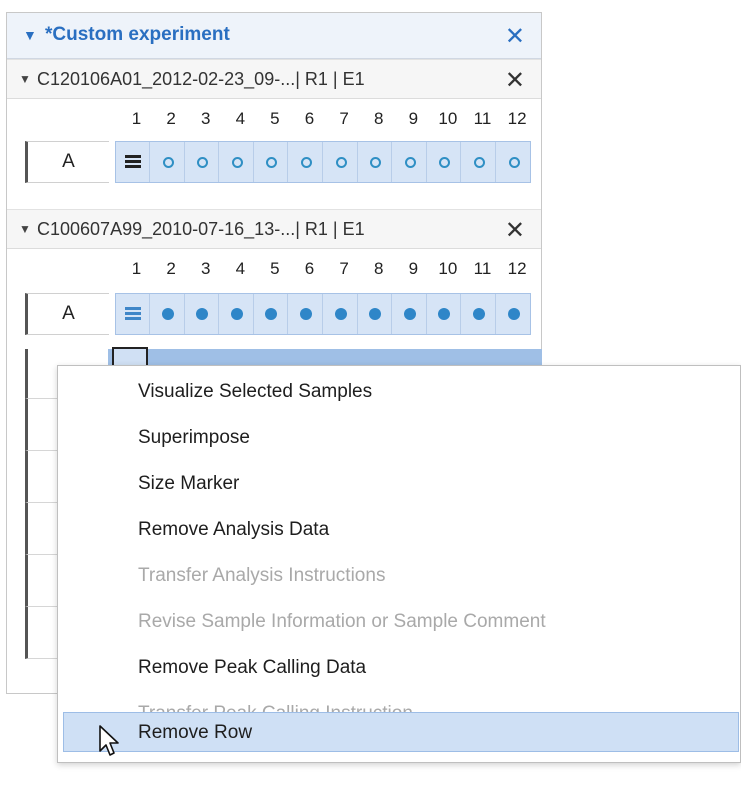 This screenshot has height=785, width=741. I want to click on menu-item: Superimpose, so click(399, 438).